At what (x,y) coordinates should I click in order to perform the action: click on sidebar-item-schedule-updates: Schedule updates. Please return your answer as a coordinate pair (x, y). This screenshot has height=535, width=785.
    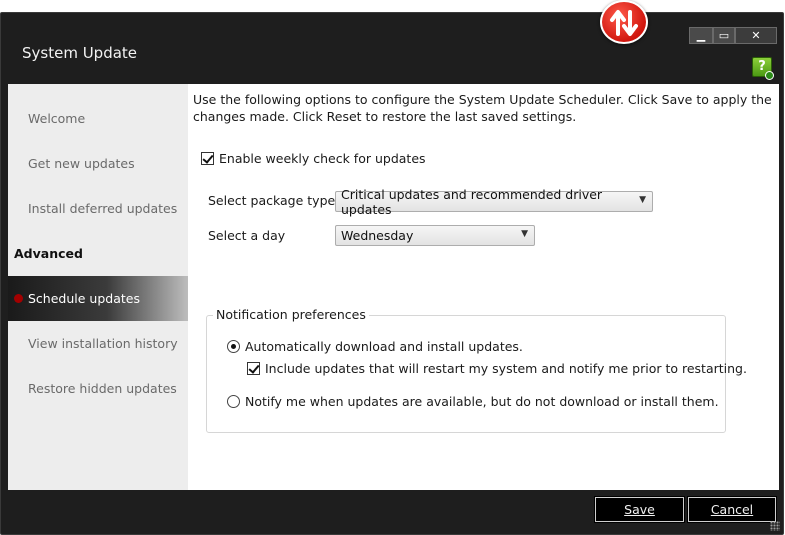
    Looking at the image, I should click on (98, 298).